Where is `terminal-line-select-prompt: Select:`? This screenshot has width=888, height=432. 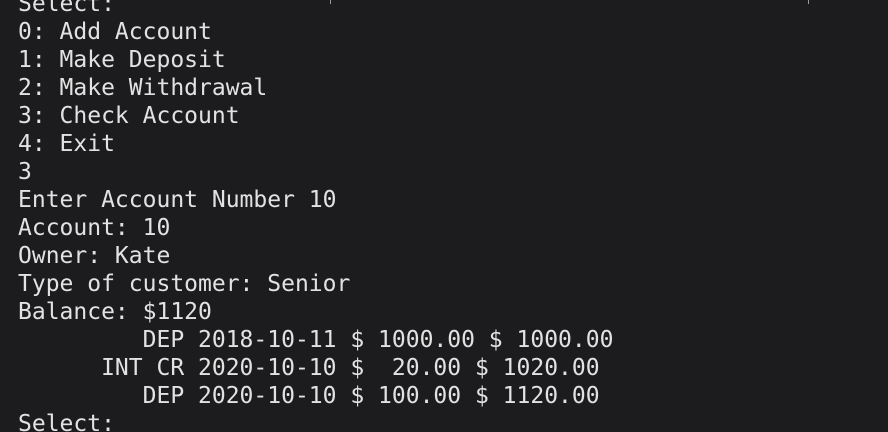
terminal-line-select-prompt: Select: is located at coordinates (66, 8).